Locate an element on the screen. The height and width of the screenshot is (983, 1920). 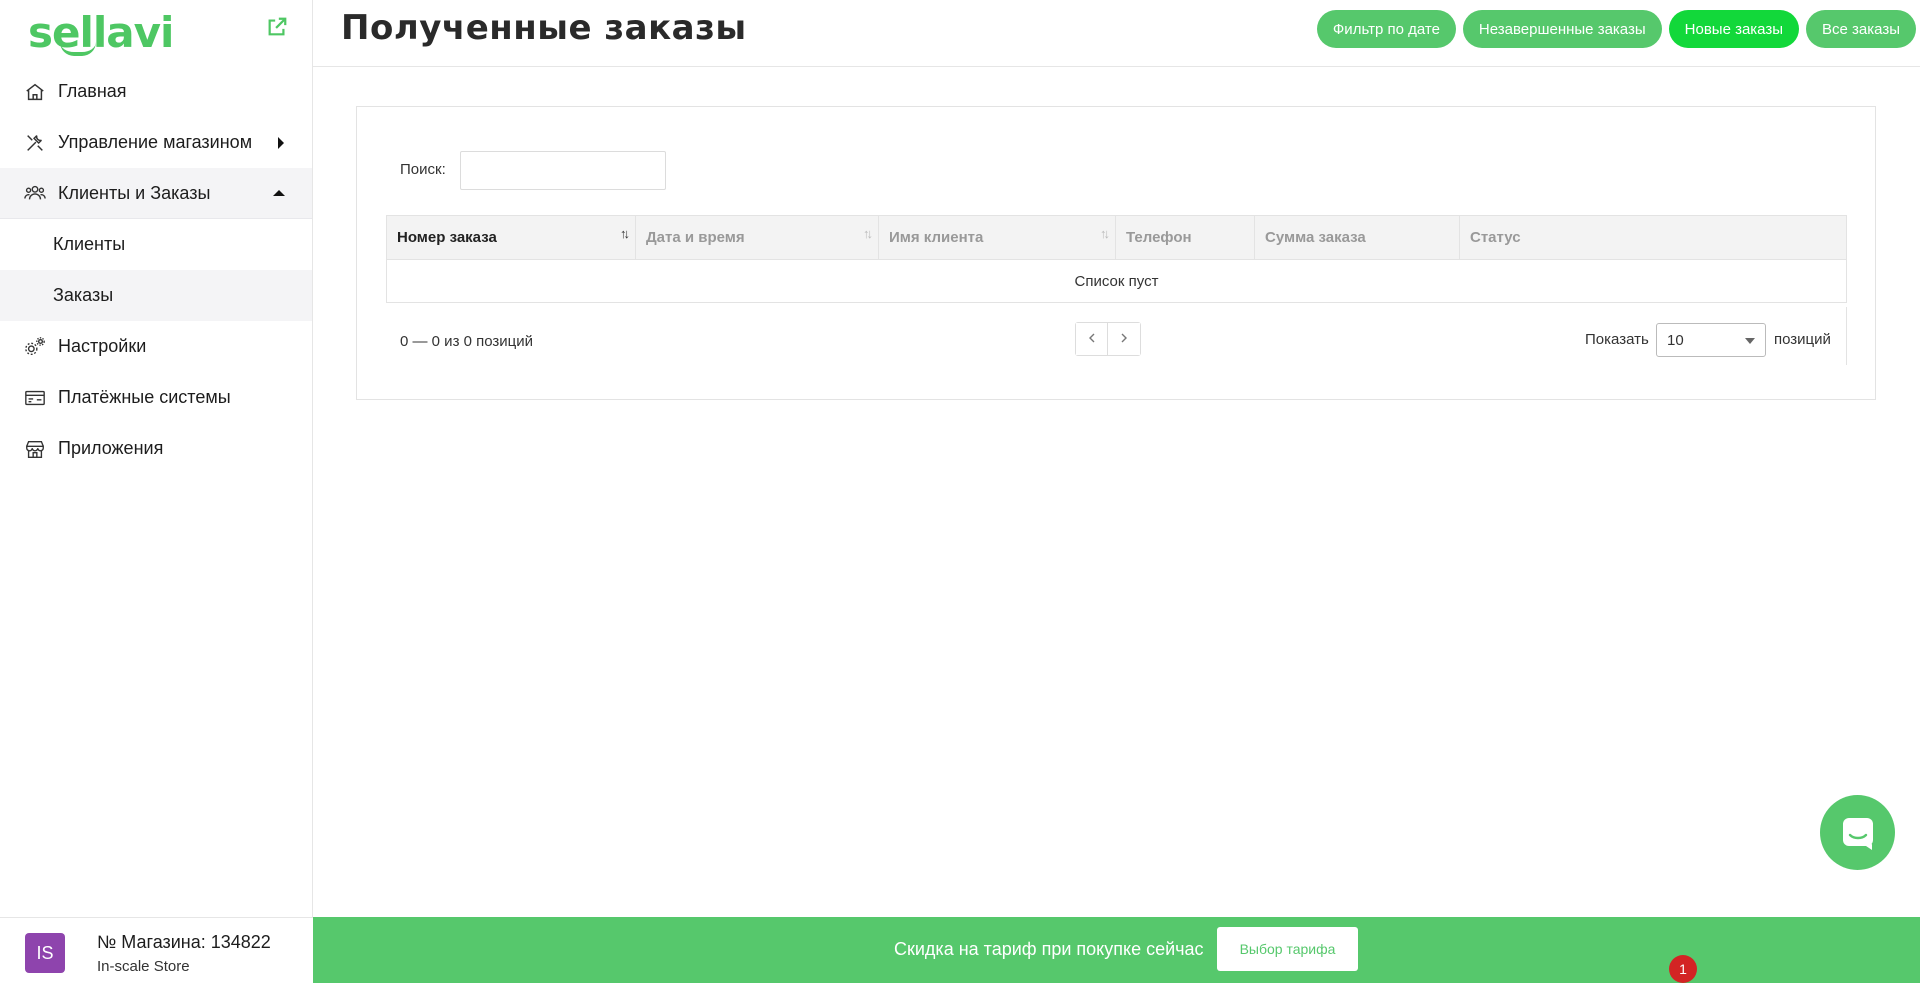
chat-icon is located at coordinates (1857, 833).